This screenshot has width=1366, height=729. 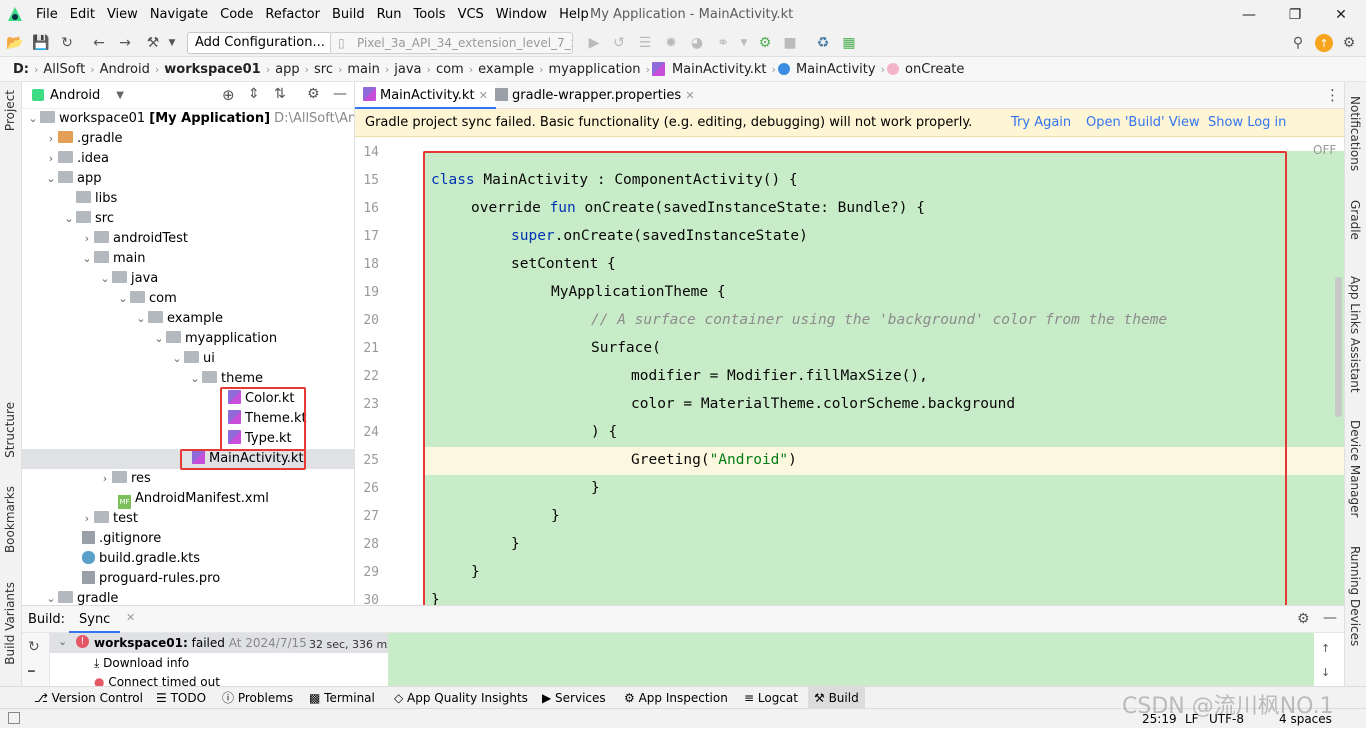 What do you see at coordinates (594, 43) in the screenshot?
I see `run-icon: ▶` at bounding box center [594, 43].